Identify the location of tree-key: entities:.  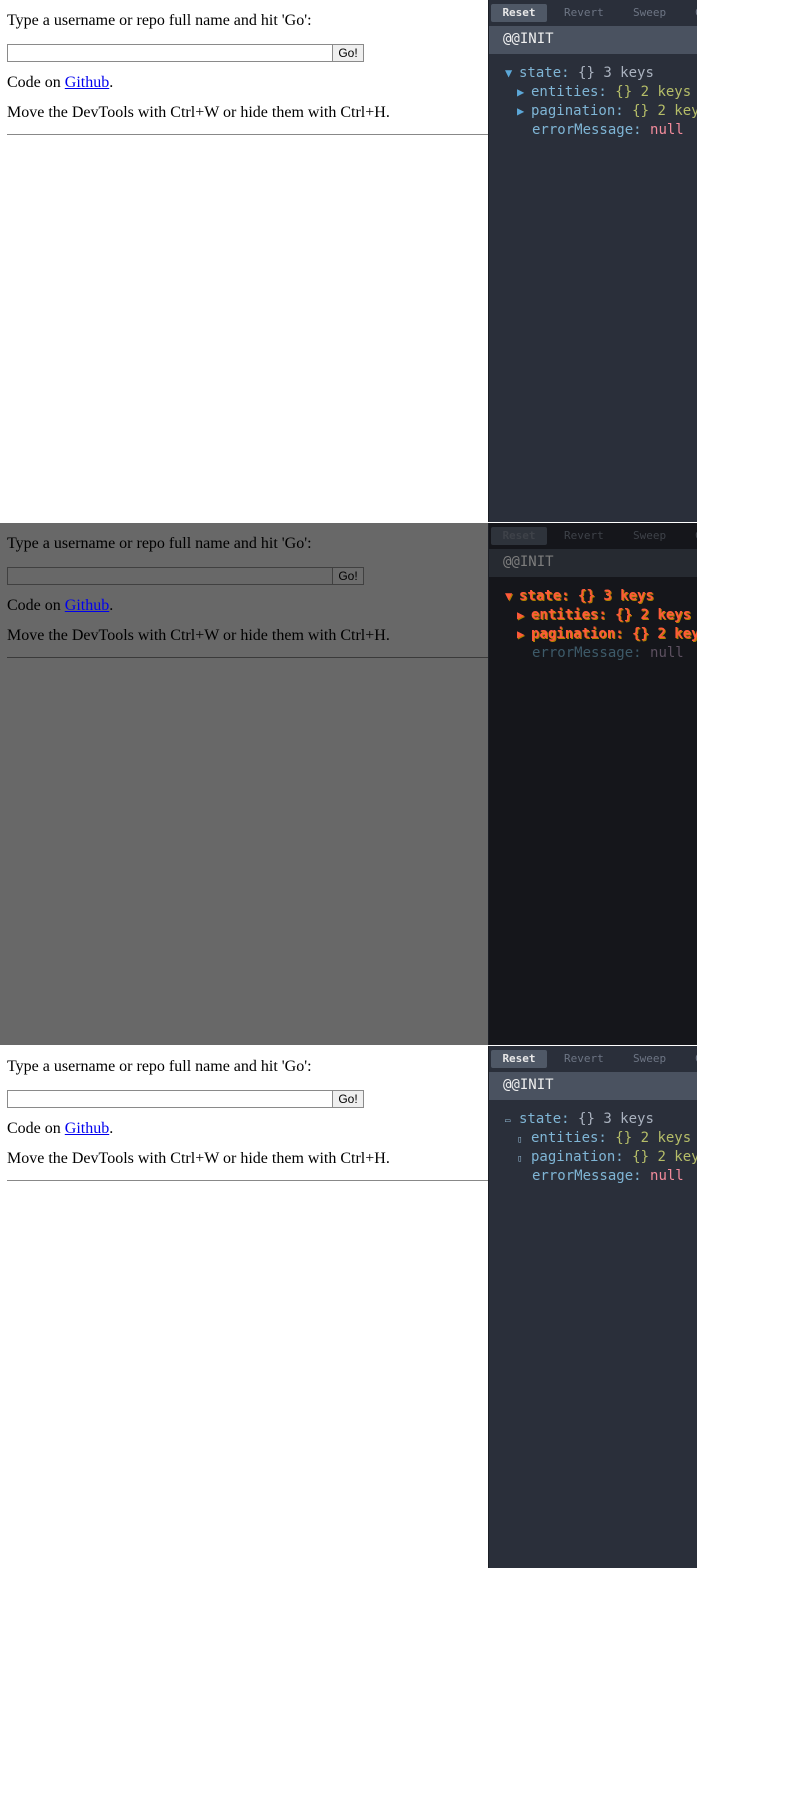
(569, 615).